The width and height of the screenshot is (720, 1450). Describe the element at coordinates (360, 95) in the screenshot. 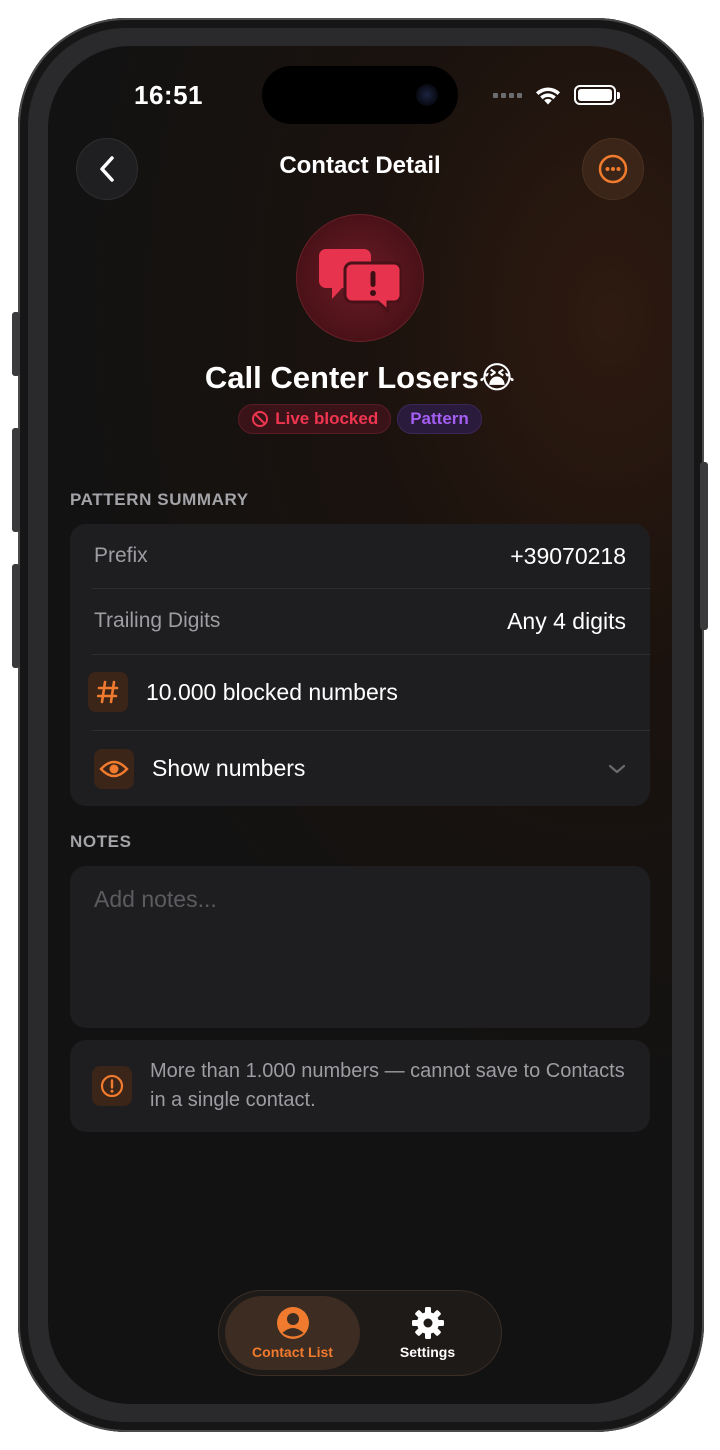

I see `dynamic-island` at that location.